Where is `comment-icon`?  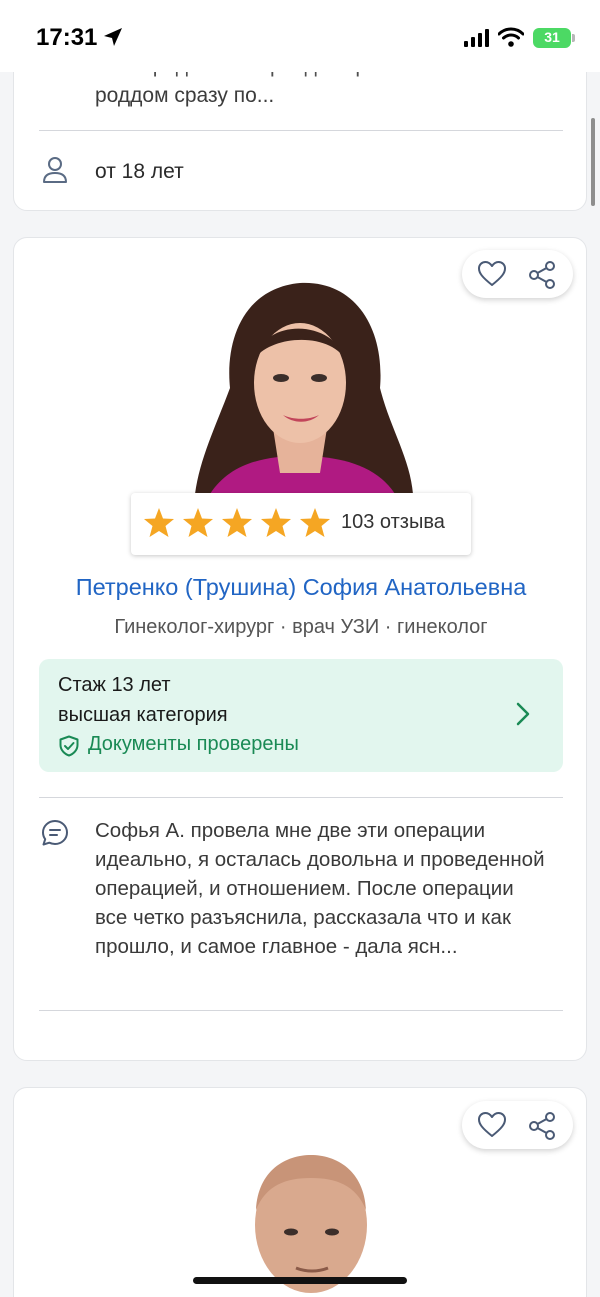
comment-icon is located at coordinates (55, 833).